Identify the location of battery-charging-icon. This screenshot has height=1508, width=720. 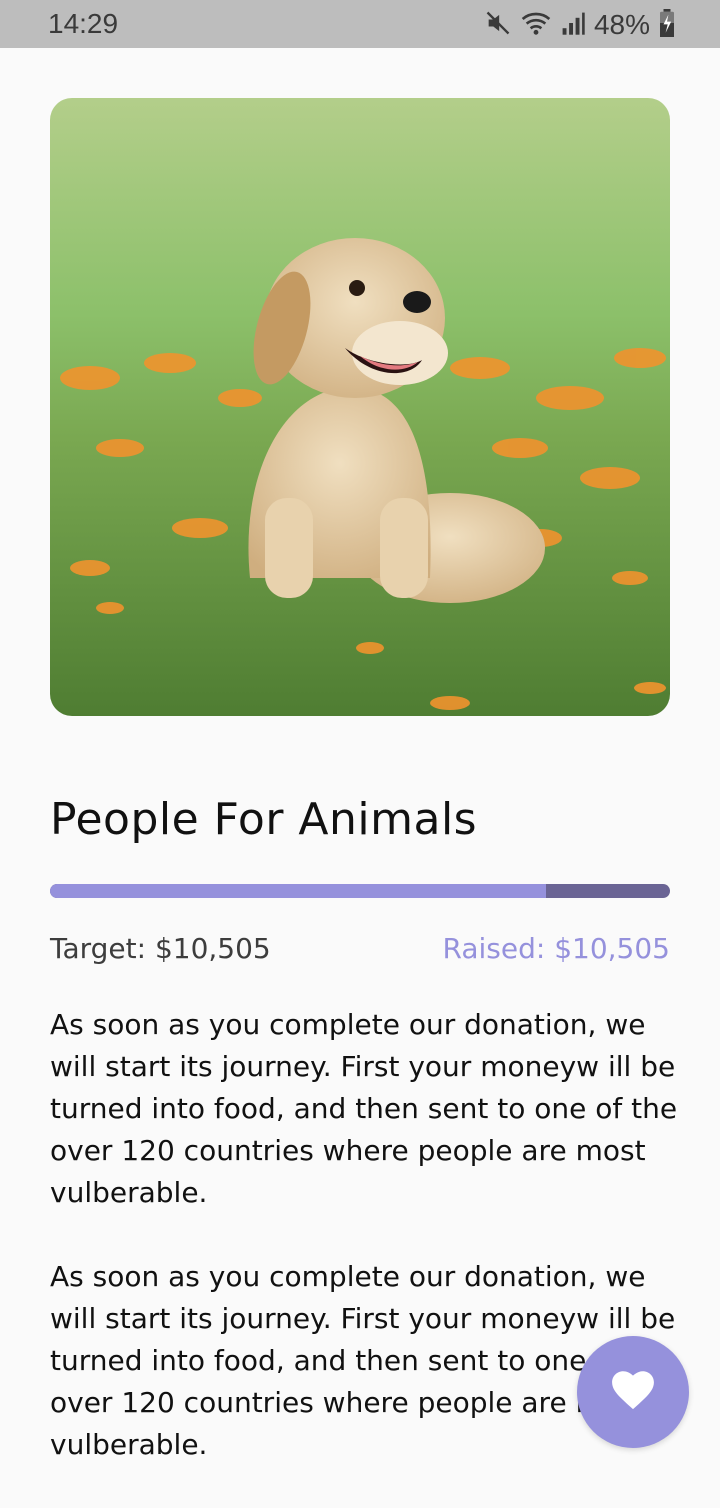
(667, 25).